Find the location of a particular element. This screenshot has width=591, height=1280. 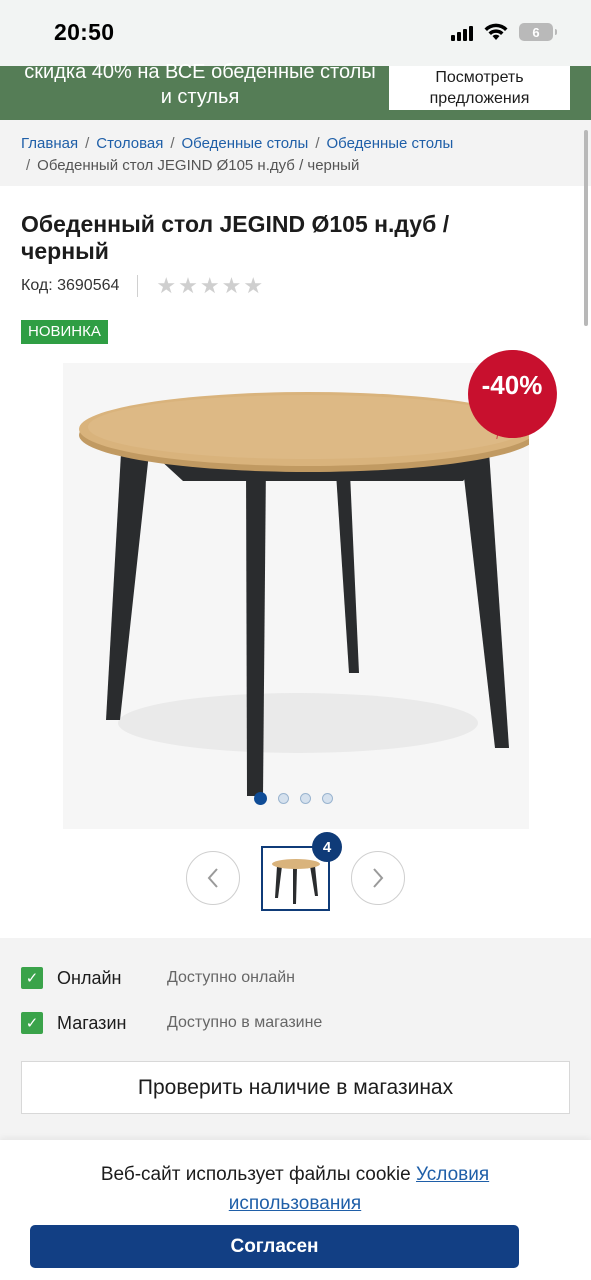

product-code: Код: 3690564 is located at coordinates (70, 285).